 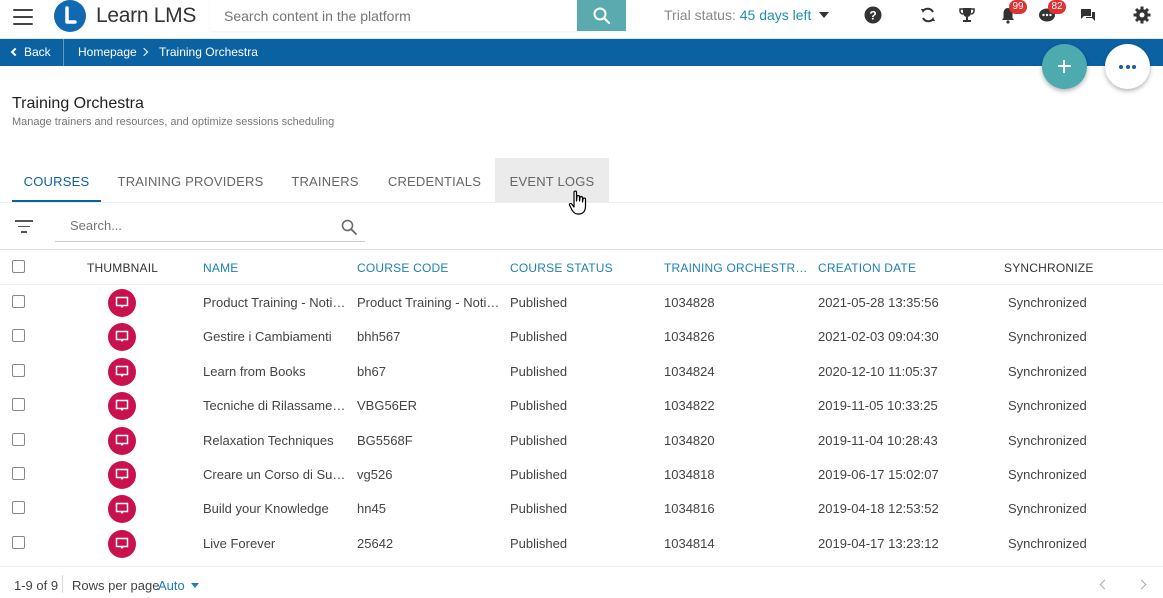 What do you see at coordinates (379, 337) in the screenshot?
I see `course-code: bhh567` at bounding box center [379, 337].